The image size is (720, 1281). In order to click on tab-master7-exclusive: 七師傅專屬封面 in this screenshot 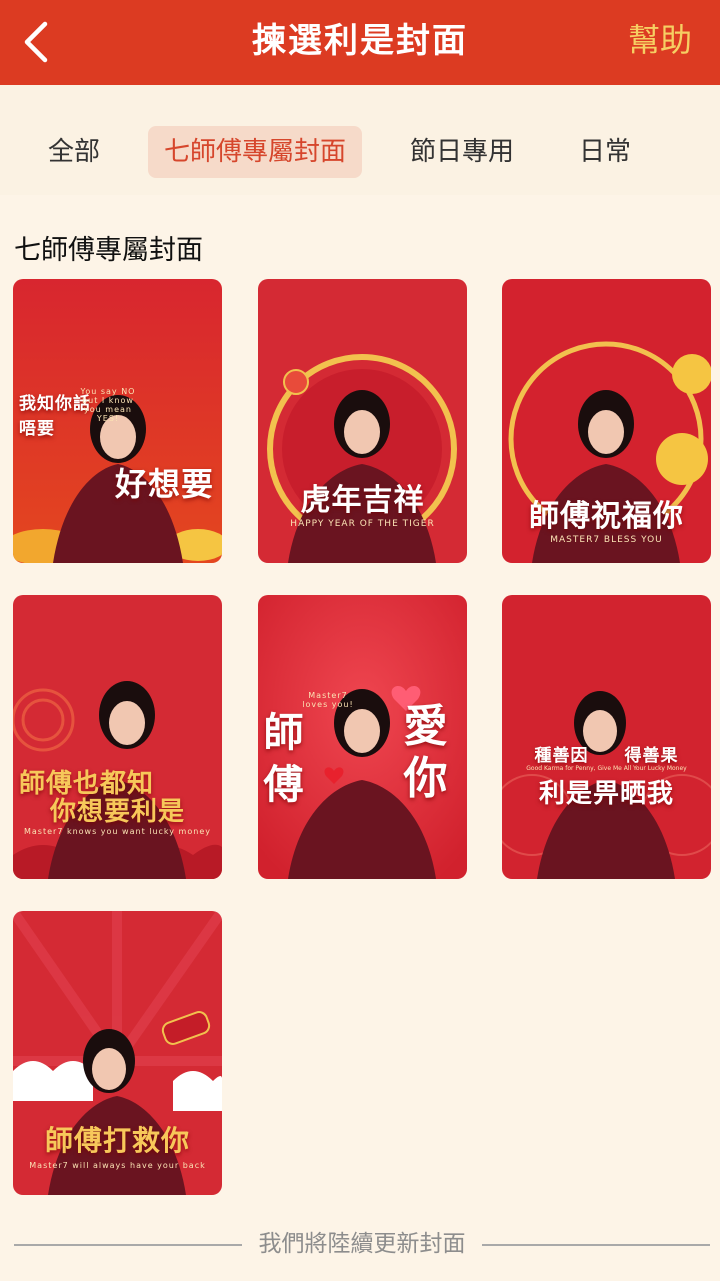, I will do `click(255, 152)`.